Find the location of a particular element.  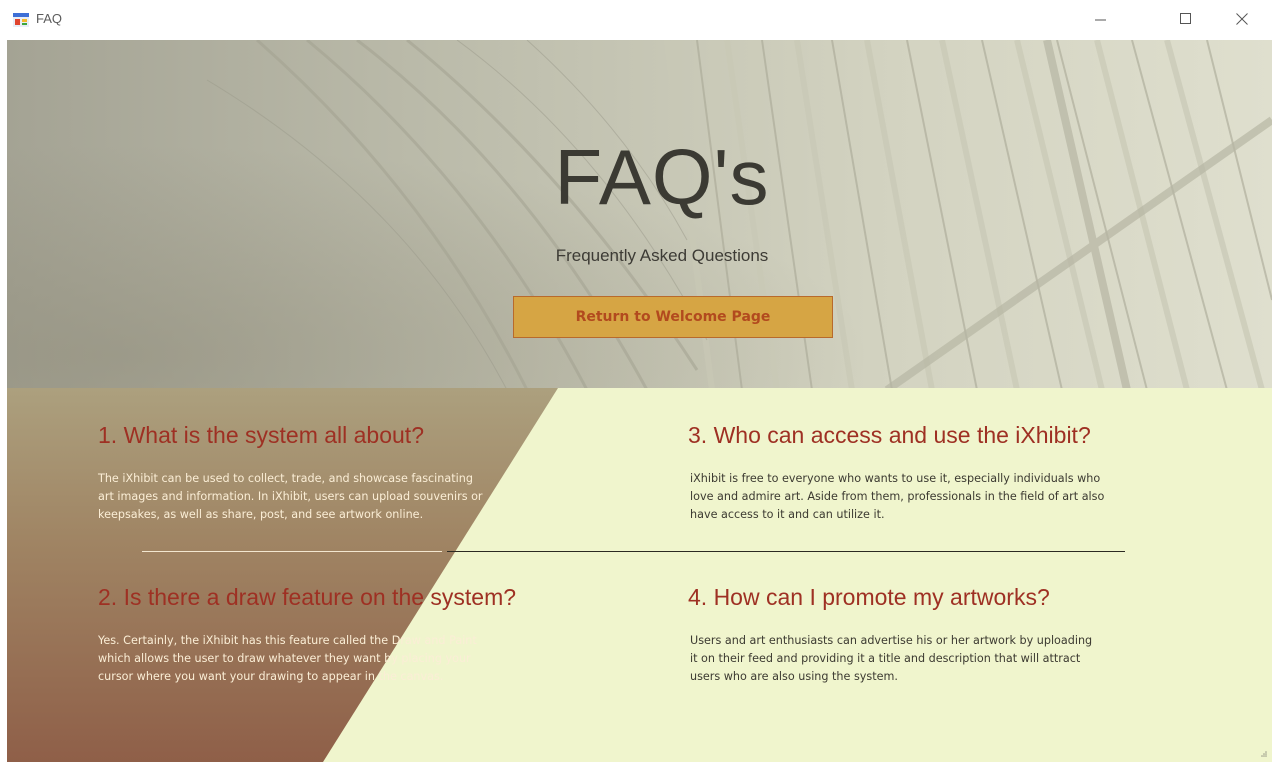

faq-question-3: 3. Who can access and use the iXhibit? is located at coordinates (889, 435).